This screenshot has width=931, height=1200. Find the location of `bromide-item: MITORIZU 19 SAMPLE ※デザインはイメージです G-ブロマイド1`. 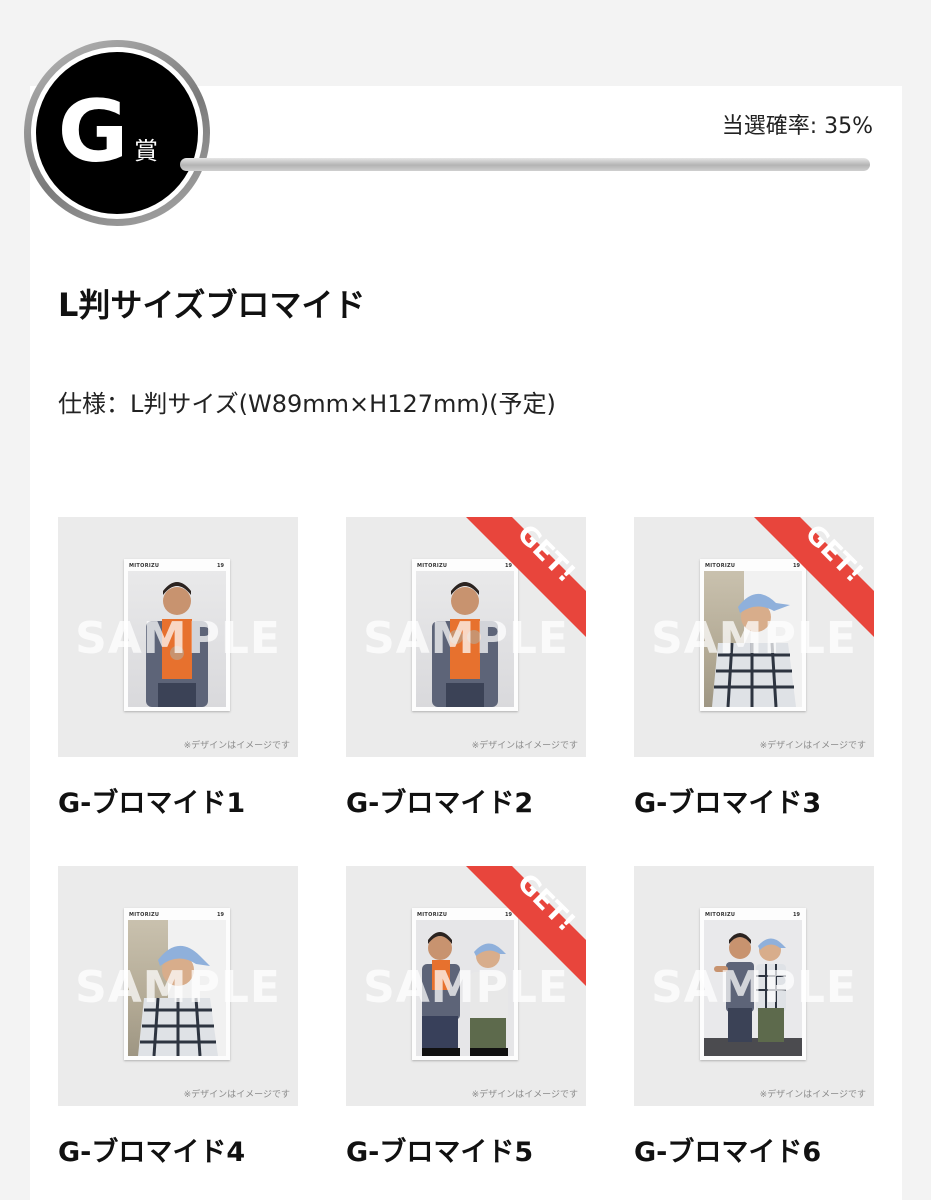

bromide-item: MITORIZU 19 SAMPLE ※デザインはイメージです G-ブロマイド1 is located at coordinates (178, 668).